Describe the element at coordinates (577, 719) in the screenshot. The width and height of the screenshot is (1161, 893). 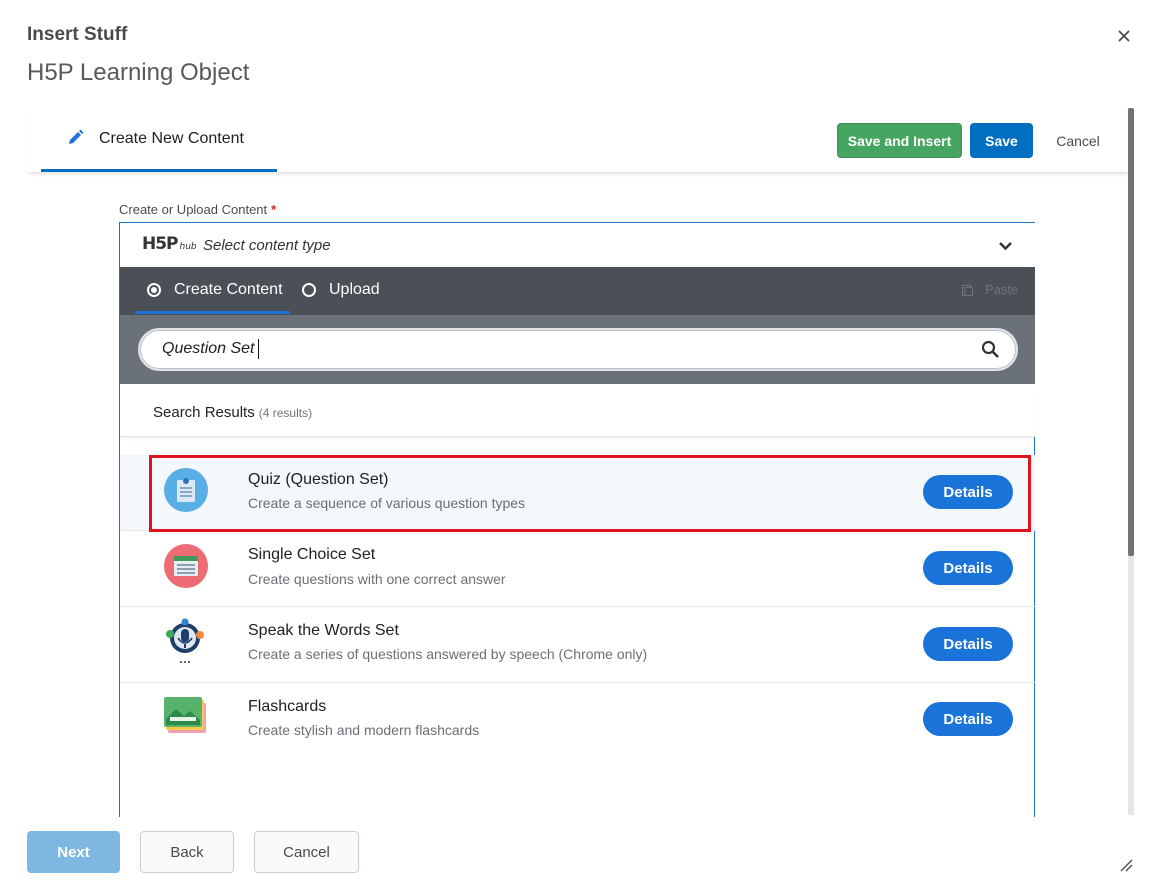
I see `list-item-flashcards` at that location.